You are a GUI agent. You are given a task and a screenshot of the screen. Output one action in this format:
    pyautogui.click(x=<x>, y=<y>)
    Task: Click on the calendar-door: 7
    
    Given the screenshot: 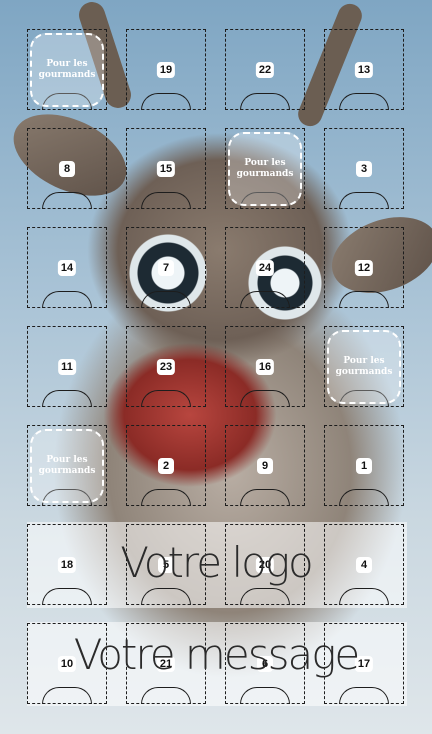 What is the action you would take?
    pyautogui.click(x=166, y=267)
    